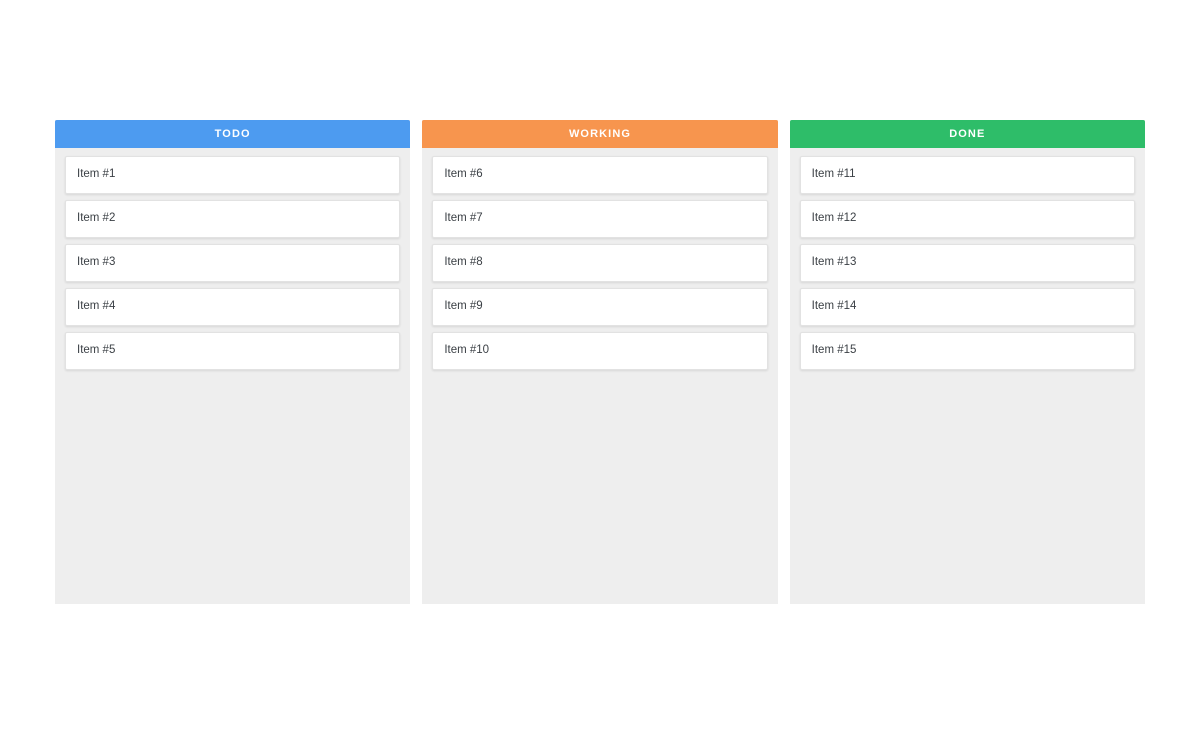 This screenshot has height=752, width=1200. What do you see at coordinates (600, 307) in the screenshot?
I see `kanban-card: Item #9` at bounding box center [600, 307].